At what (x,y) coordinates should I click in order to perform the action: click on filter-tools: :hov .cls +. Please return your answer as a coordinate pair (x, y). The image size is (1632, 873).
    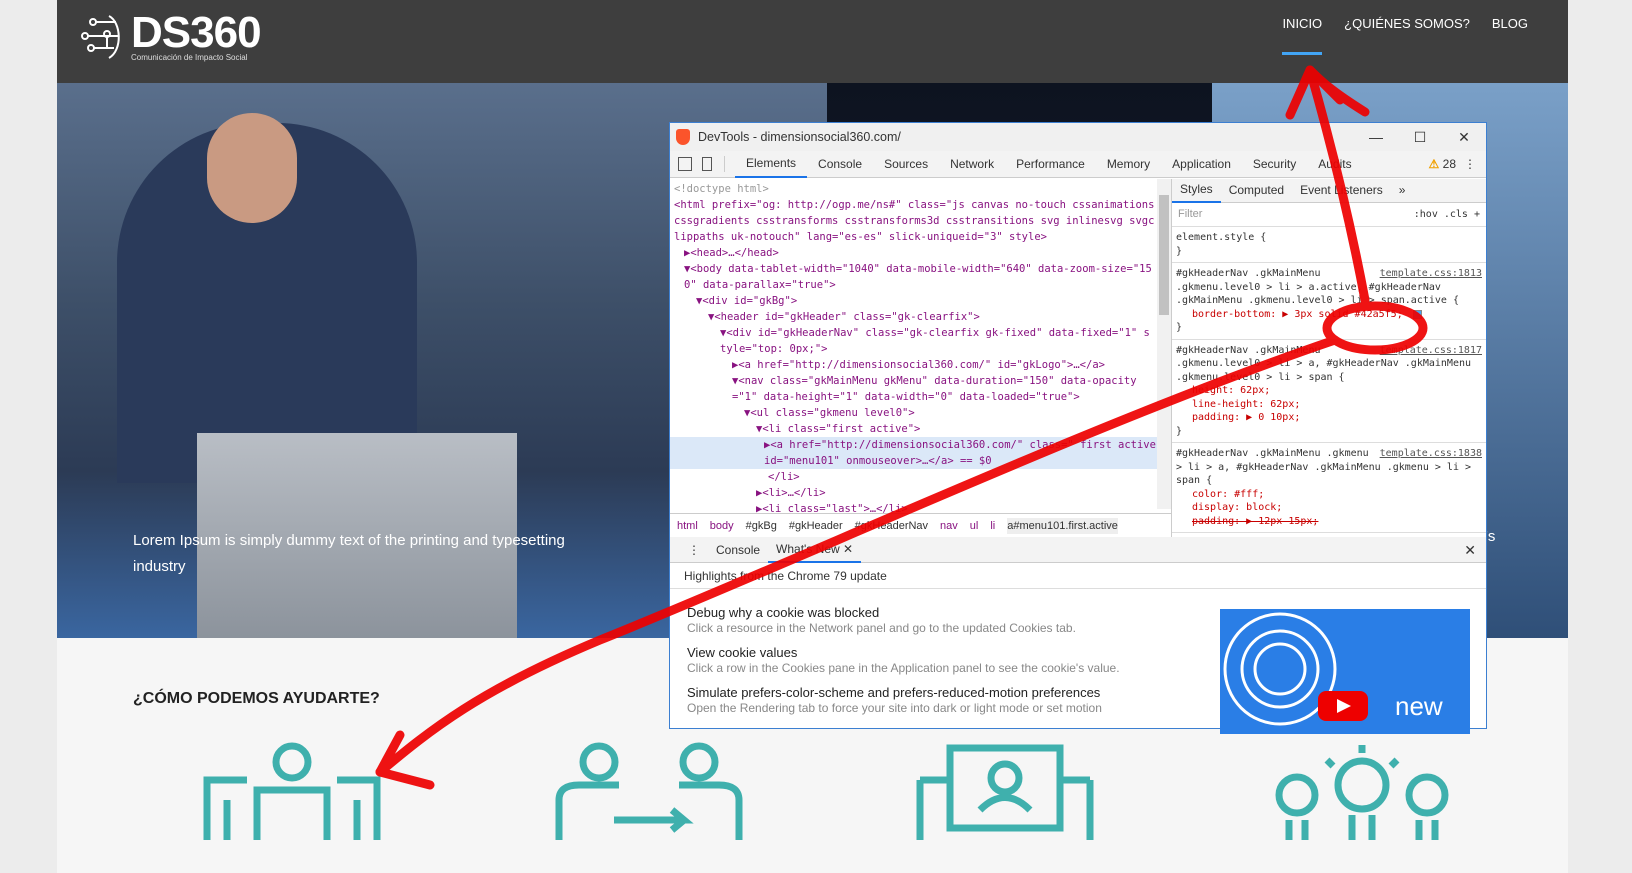
    Looking at the image, I should click on (1447, 215).